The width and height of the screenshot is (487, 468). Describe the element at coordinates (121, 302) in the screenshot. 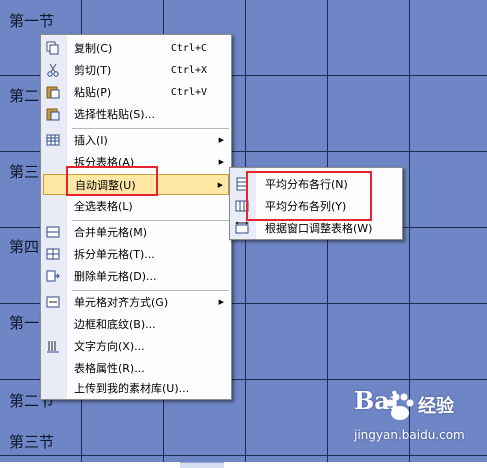

I see `menu-item-label: 单元格对齐方式(G)` at that location.